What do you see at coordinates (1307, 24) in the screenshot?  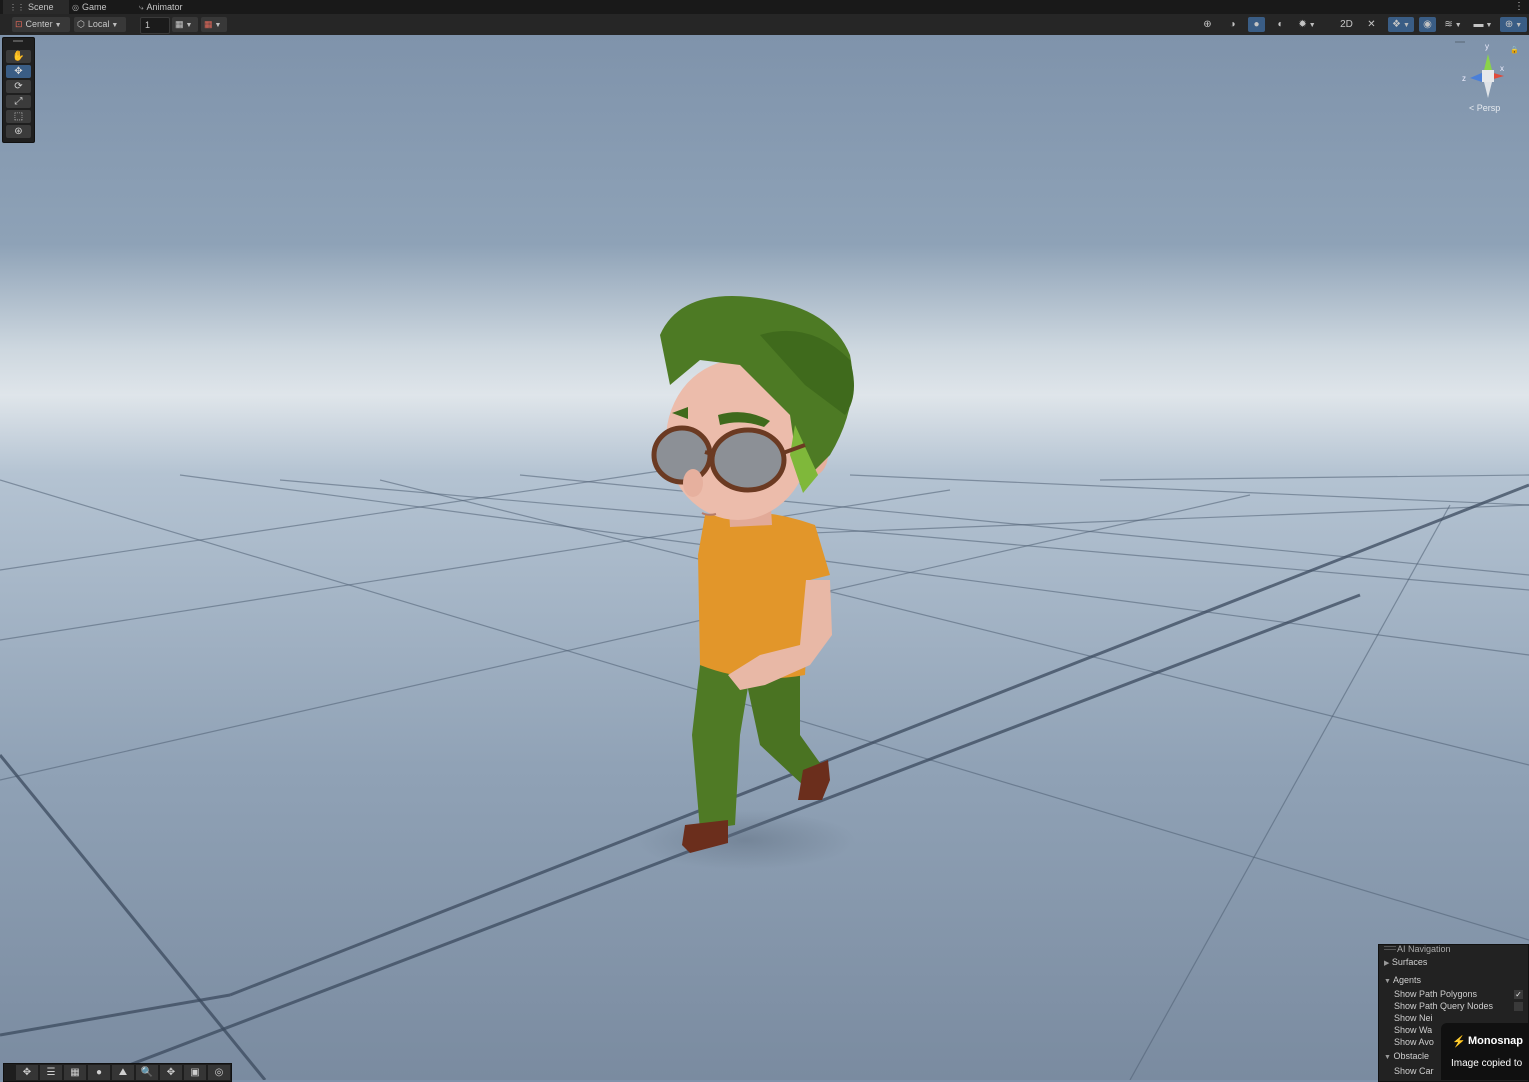 I see `debug-draw-mode-icon: ✹ ▼` at bounding box center [1307, 24].